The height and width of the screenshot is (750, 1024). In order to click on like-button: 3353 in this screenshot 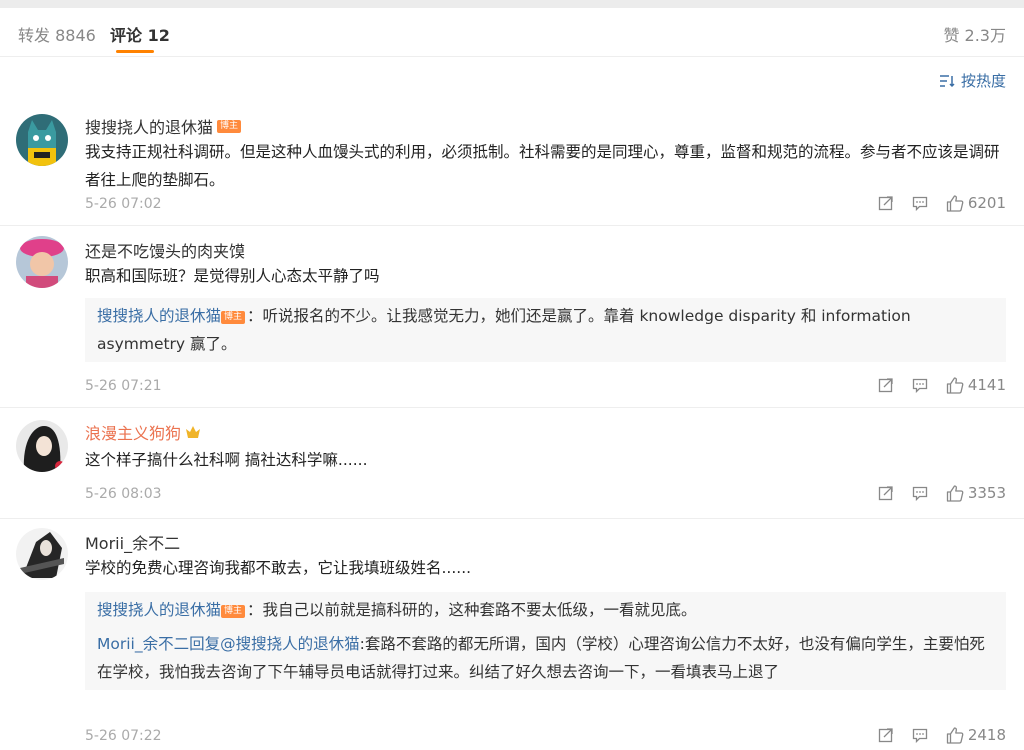, I will do `click(976, 493)`.